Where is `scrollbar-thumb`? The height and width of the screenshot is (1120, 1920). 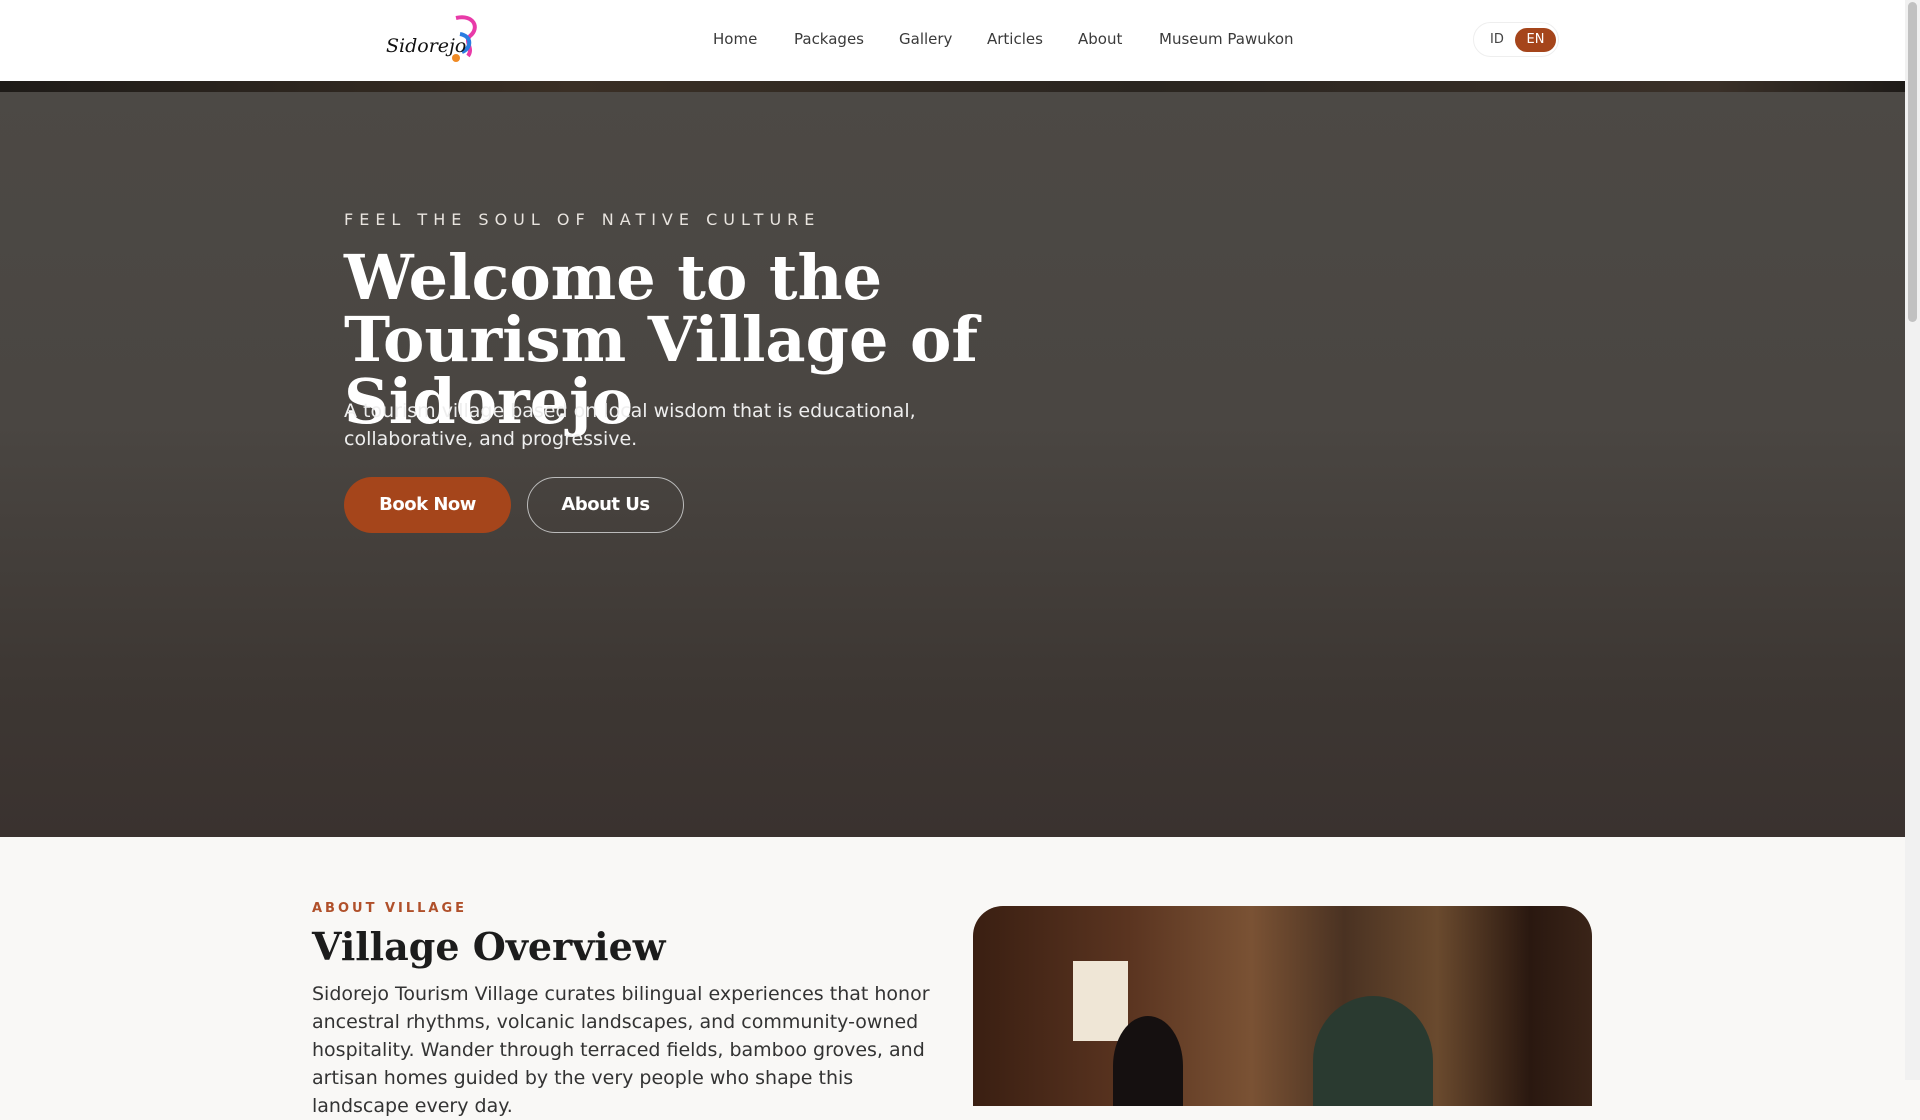 scrollbar-thumb is located at coordinates (1912, 162).